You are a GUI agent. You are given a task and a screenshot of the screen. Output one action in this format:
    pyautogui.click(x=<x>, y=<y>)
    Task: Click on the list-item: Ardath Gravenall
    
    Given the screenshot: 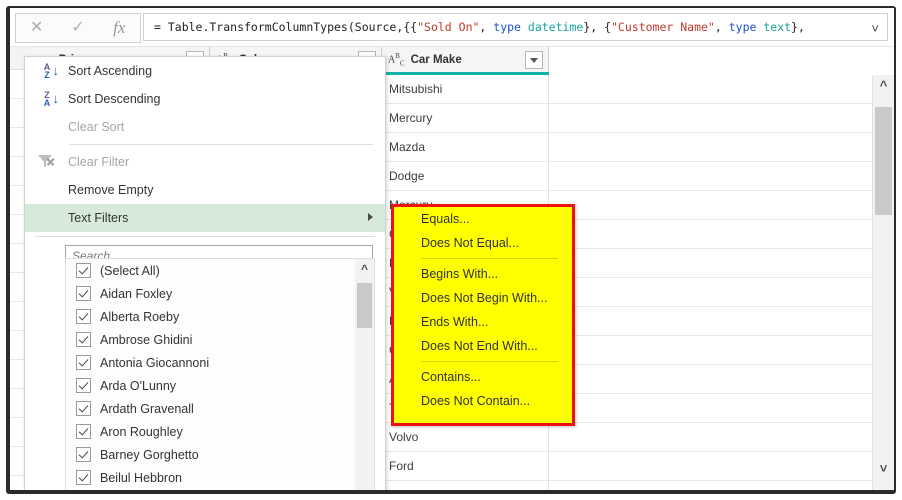 What is the action you would take?
    pyautogui.click(x=220, y=408)
    